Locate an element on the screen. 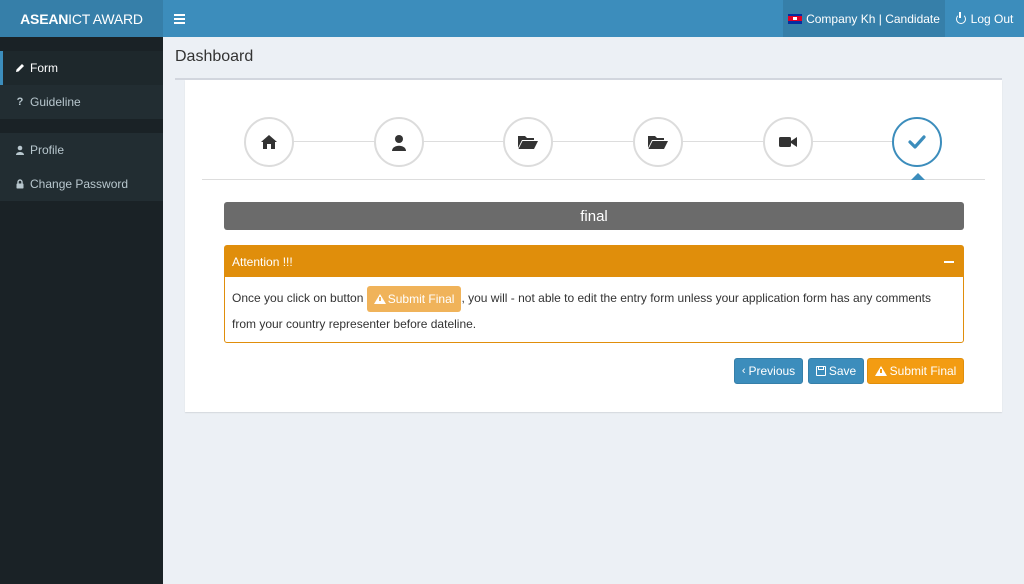 This screenshot has width=1024, height=584. section-title: final is located at coordinates (594, 216).